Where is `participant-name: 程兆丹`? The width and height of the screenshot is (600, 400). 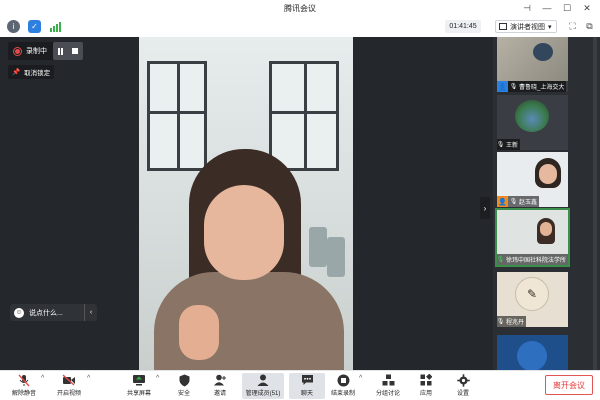 participant-name: 程兆丹 is located at coordinates (515, 323).